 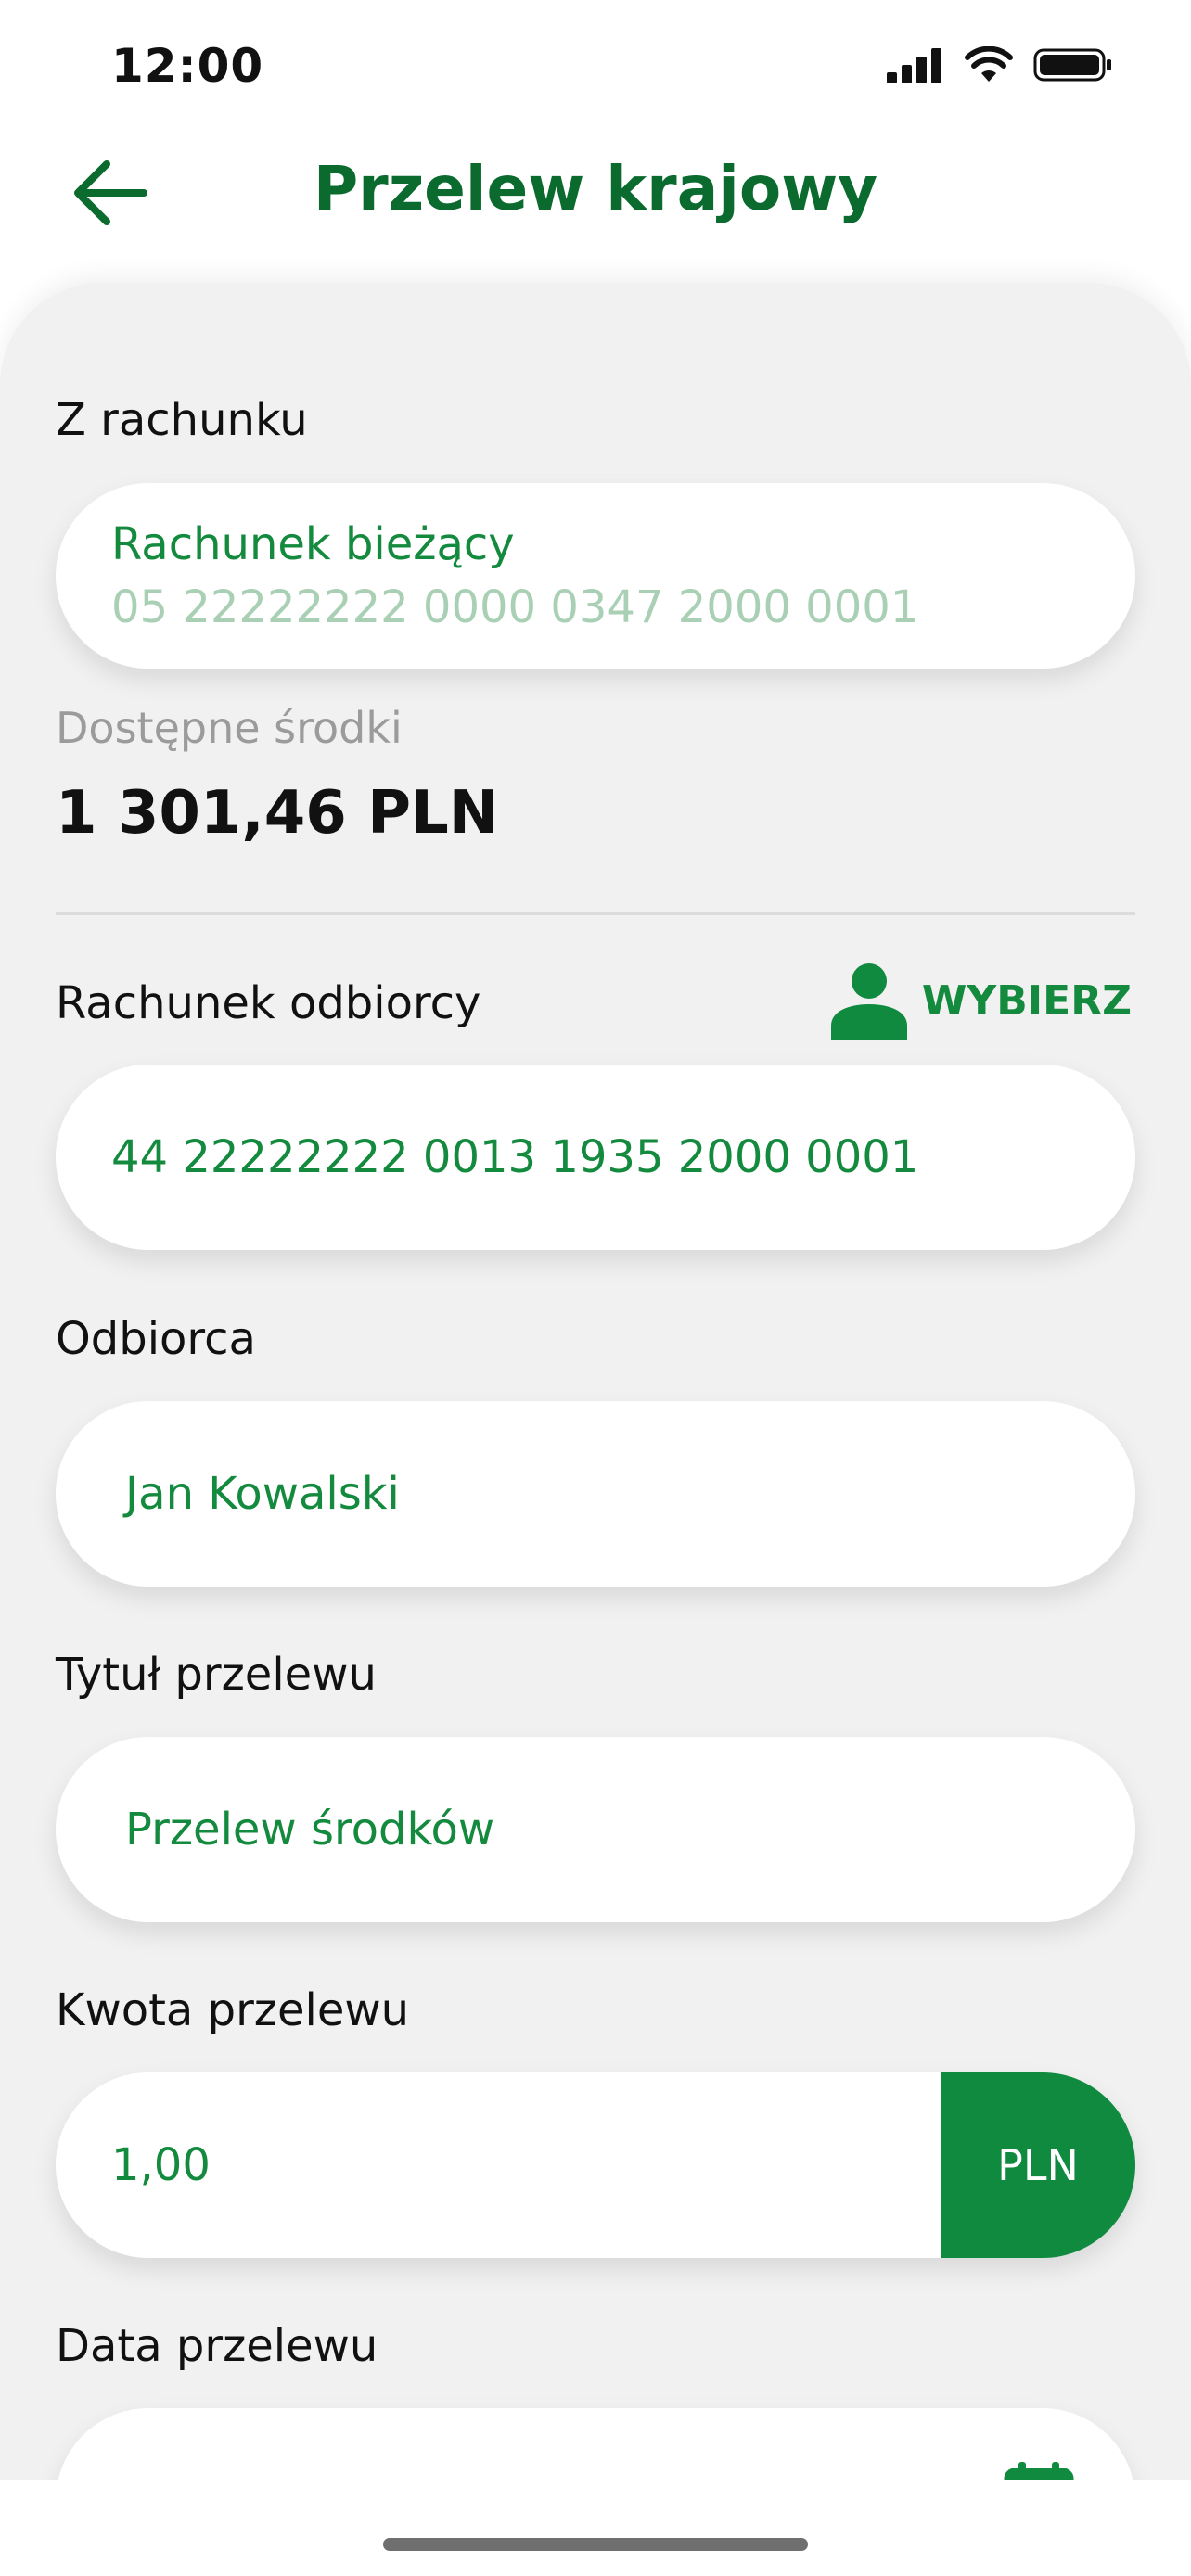 What do you see at coordinates (989, 64) in the screenshot?
I see `wifi-icon` at bounding box center [989, 64].